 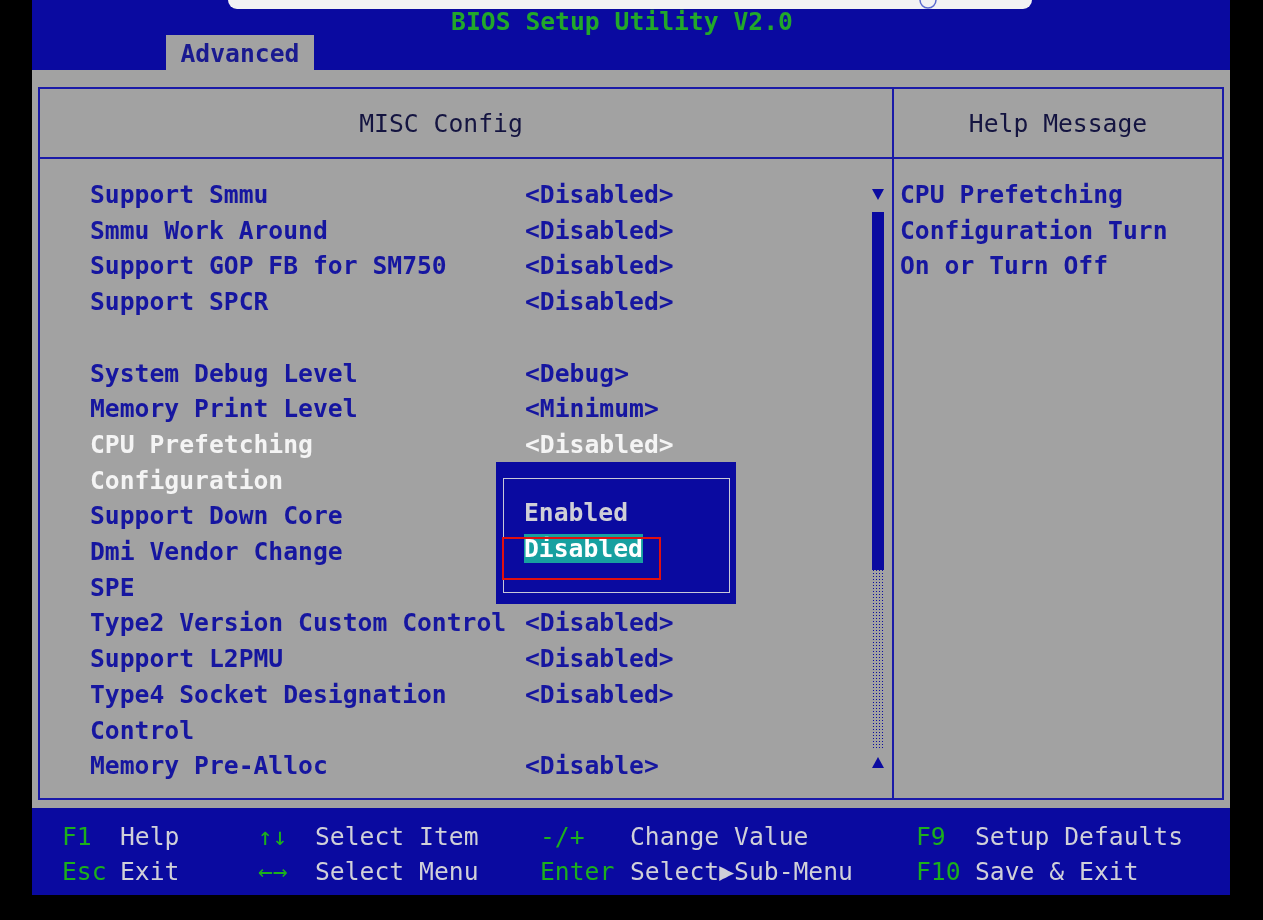 I want to click on setting-label: SPE, so click(x=112, y=587).